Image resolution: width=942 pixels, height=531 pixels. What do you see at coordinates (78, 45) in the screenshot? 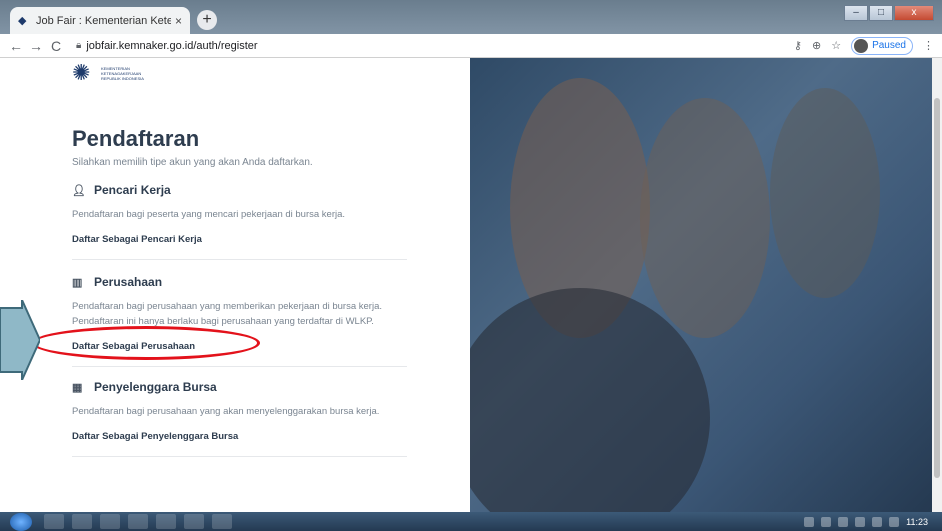
I see `lock-icon: 🔒︎` at bounding box center [78, 45].